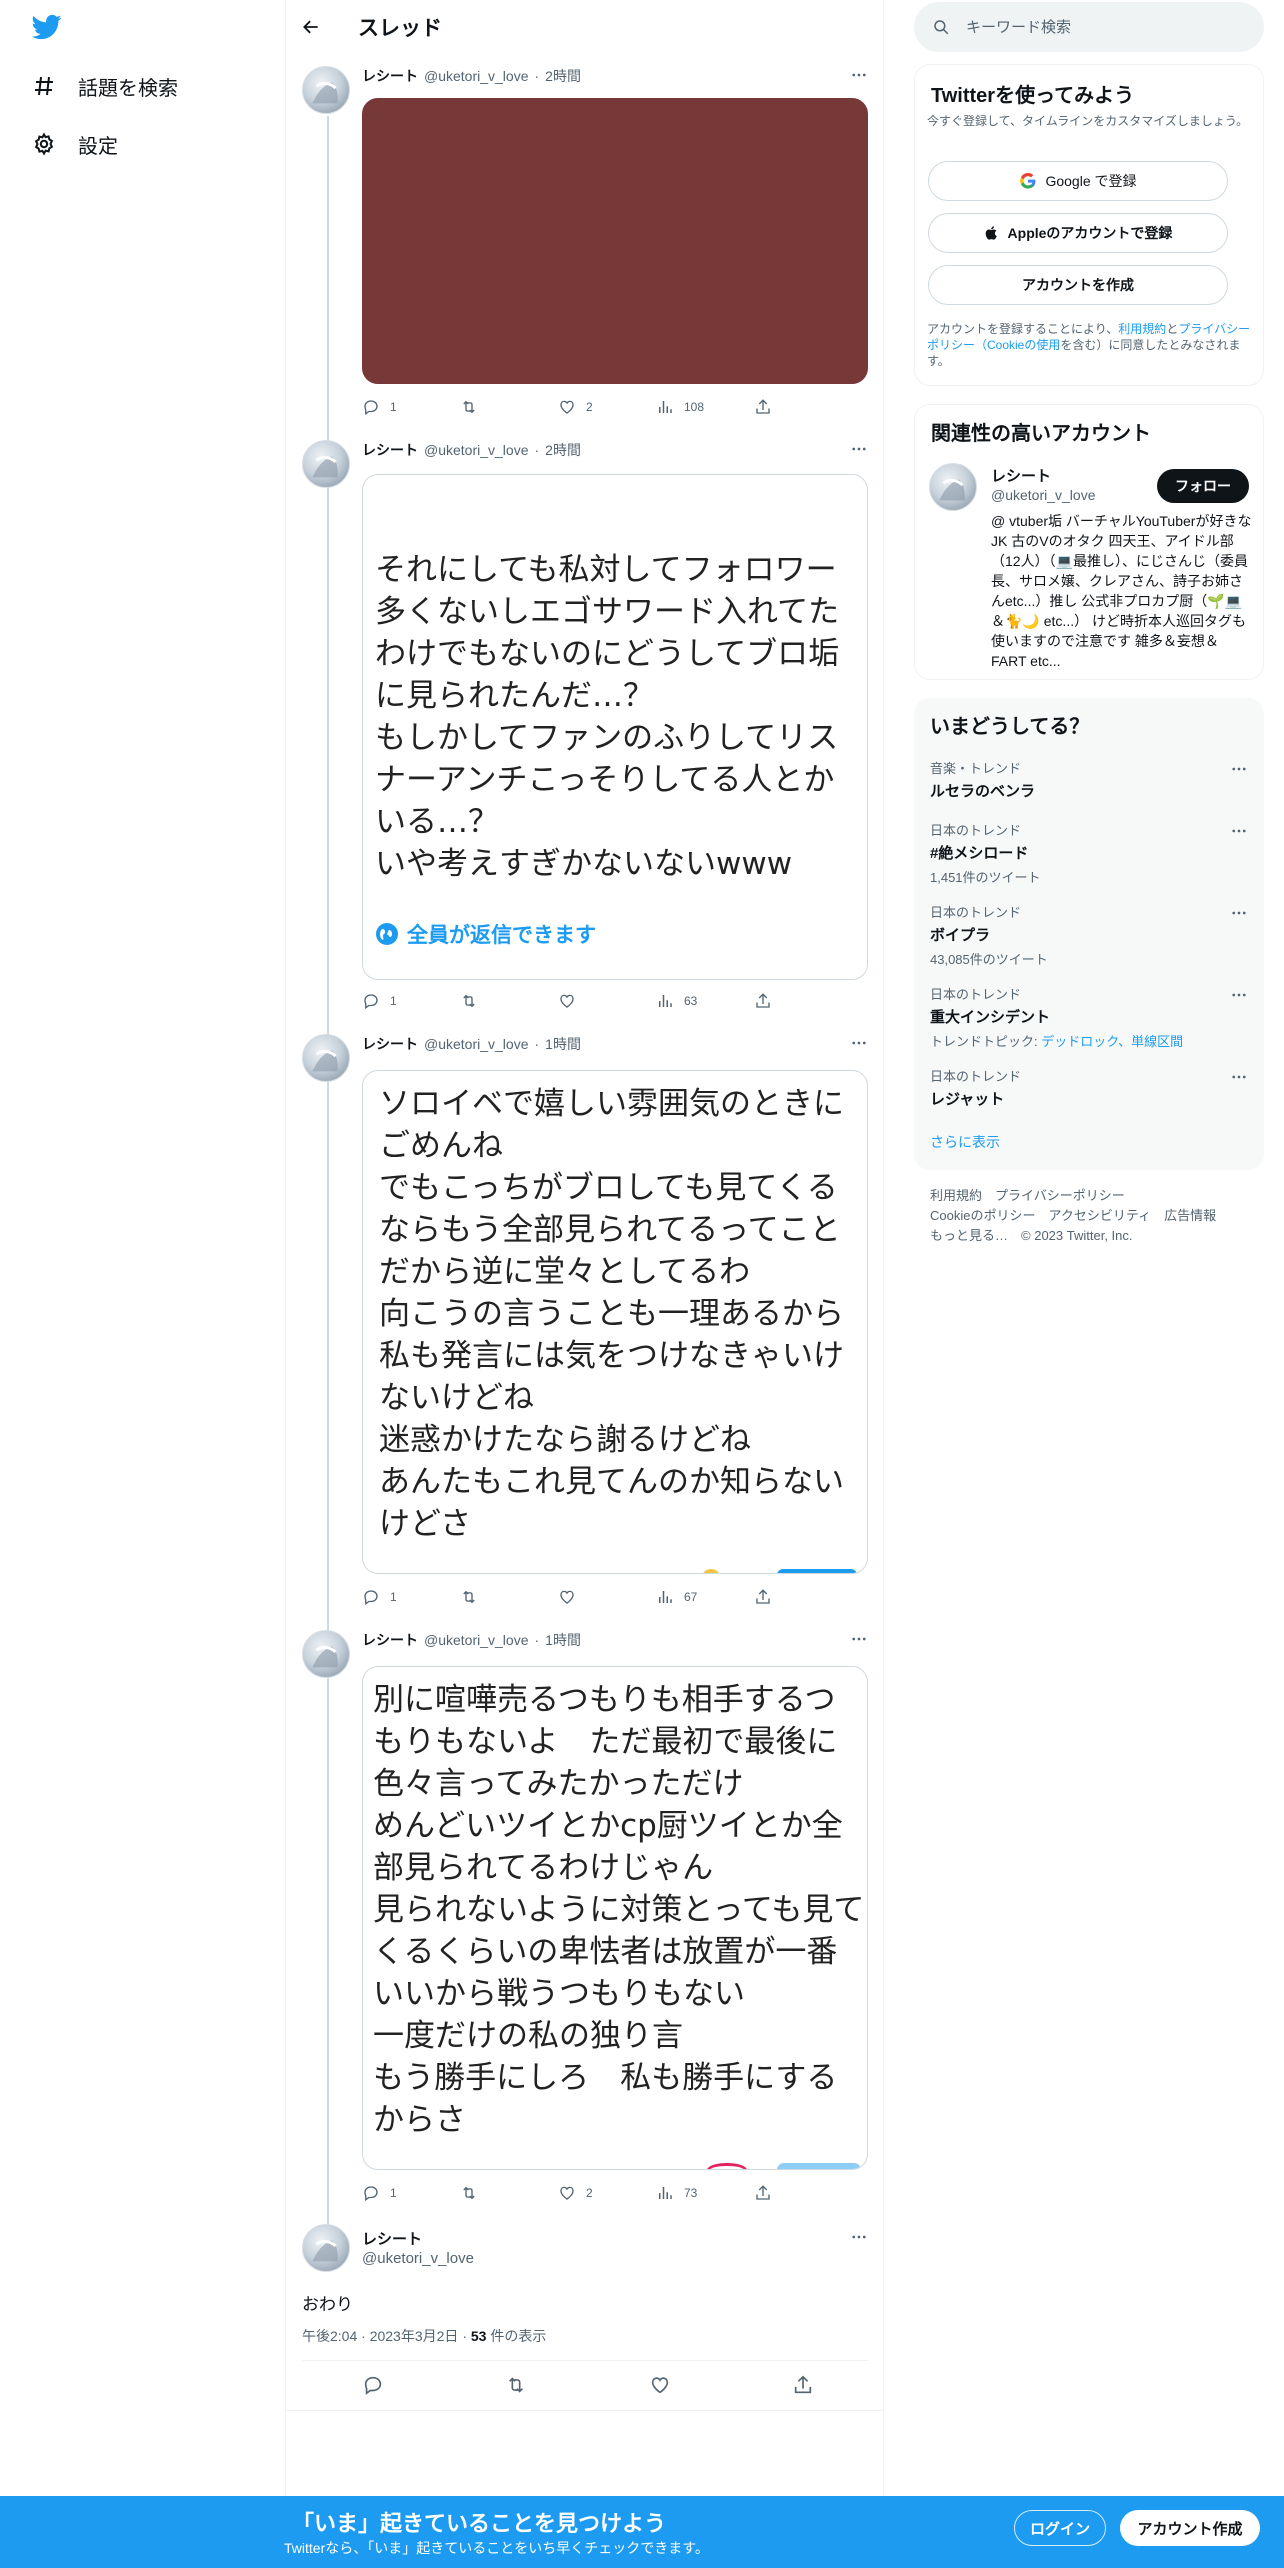  What do you see at coordinates (414, 2336) in the screenshot?
I see `tweet-date: 2023年3月2日` at bounding box center [414, 2336].